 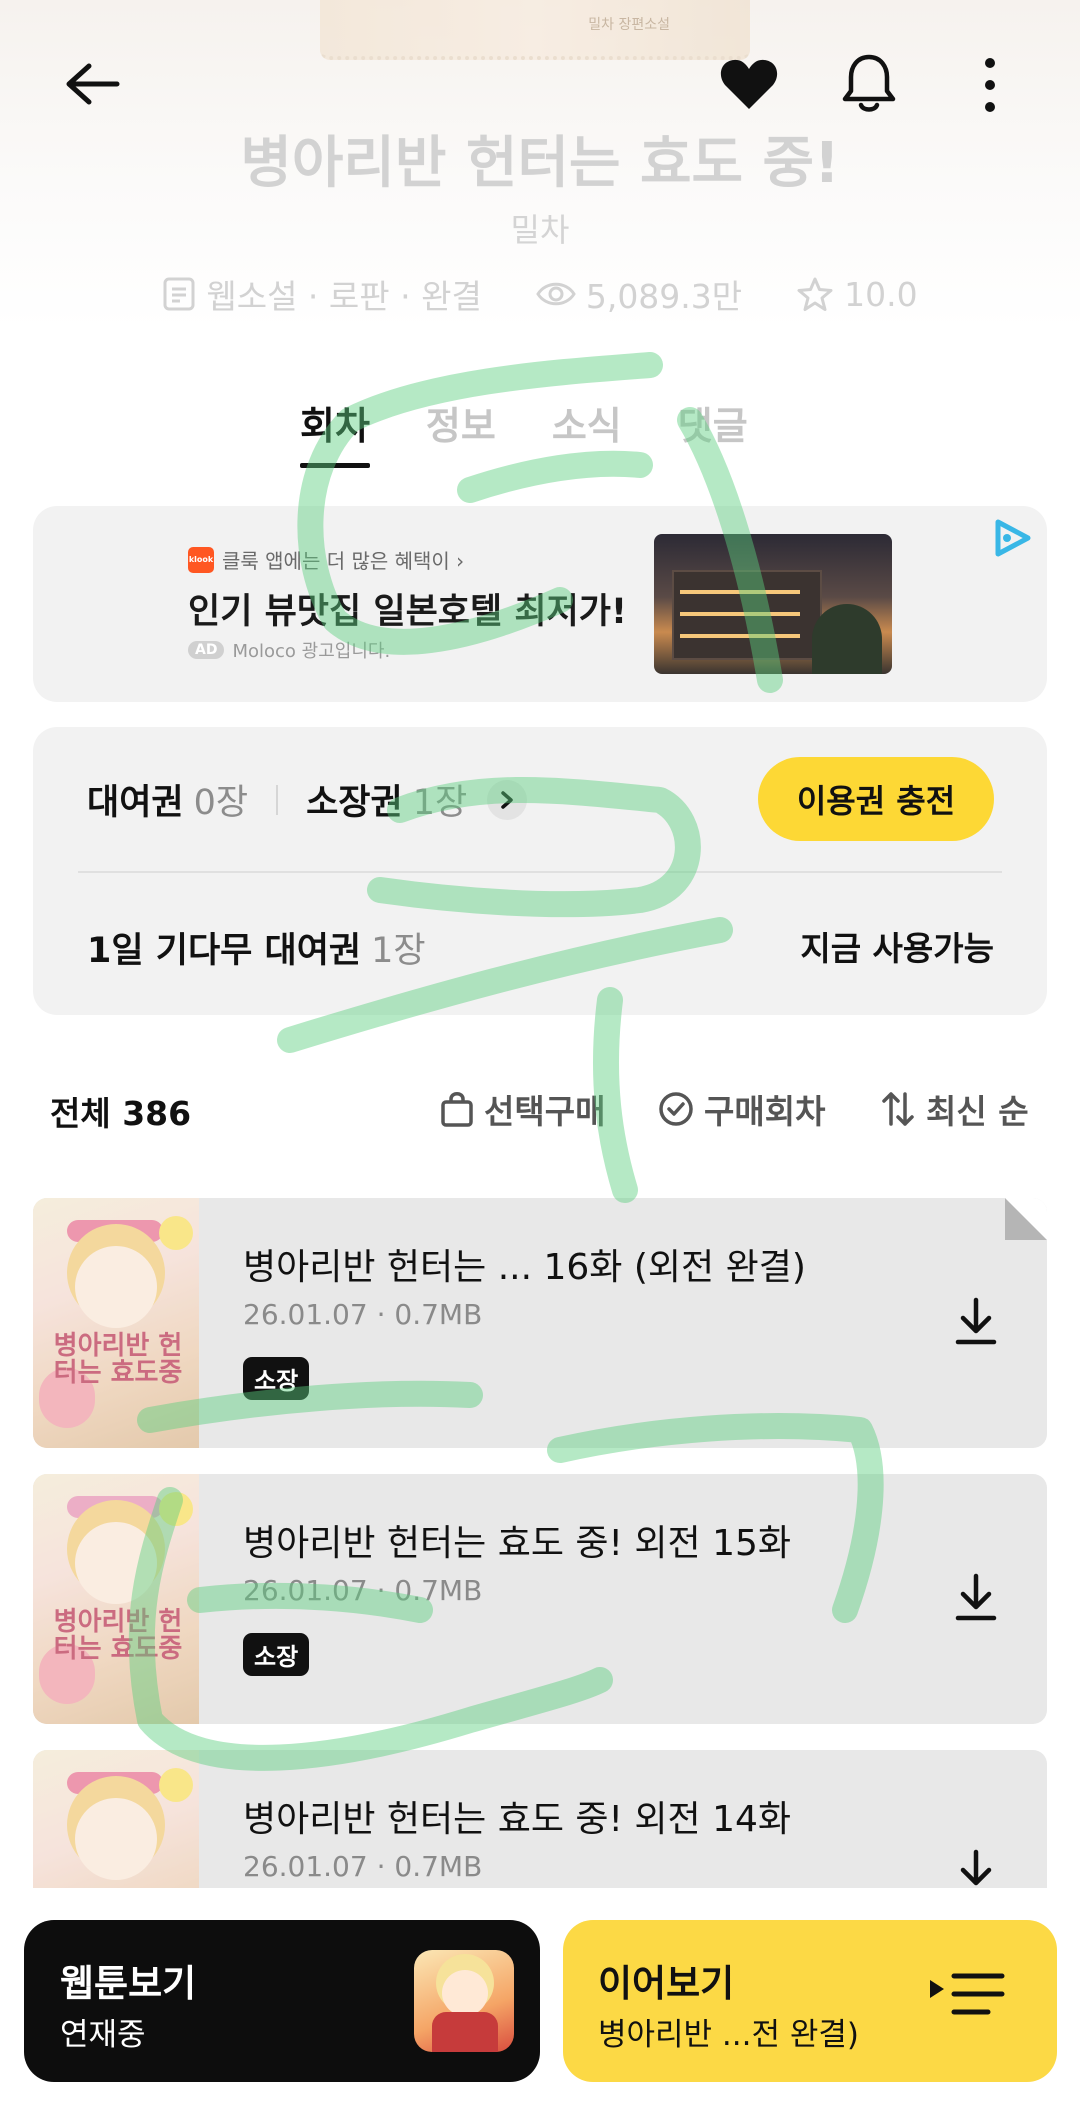 I want to click on eye-icon, so click(x=556, y=294).